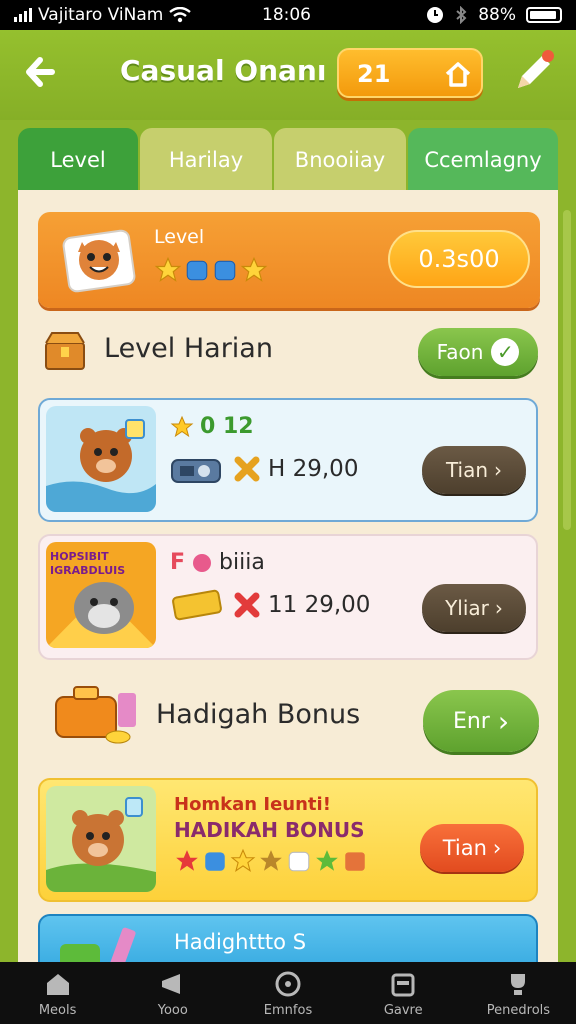 The height and width of the screenshot is (1024, 576). I want to click on task-2-icons: F, so click(178, 562).